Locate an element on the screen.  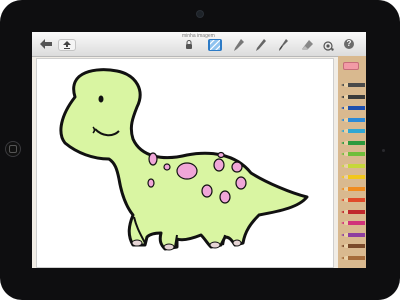
lock-icon is located at coordinates (189, 44).